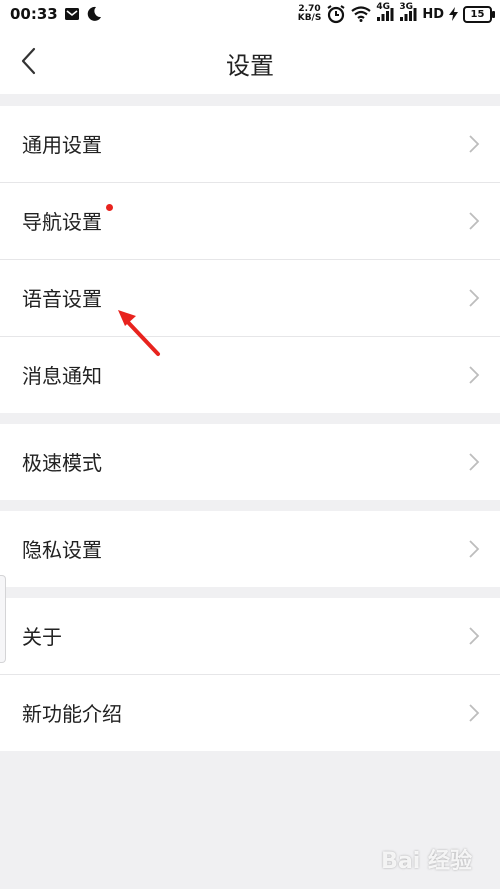 The height and width of the screenshot is (889, 500). Describe the element at coordinates (433, 14) in the screenshot. I see `hd-badge: HD` at that location.